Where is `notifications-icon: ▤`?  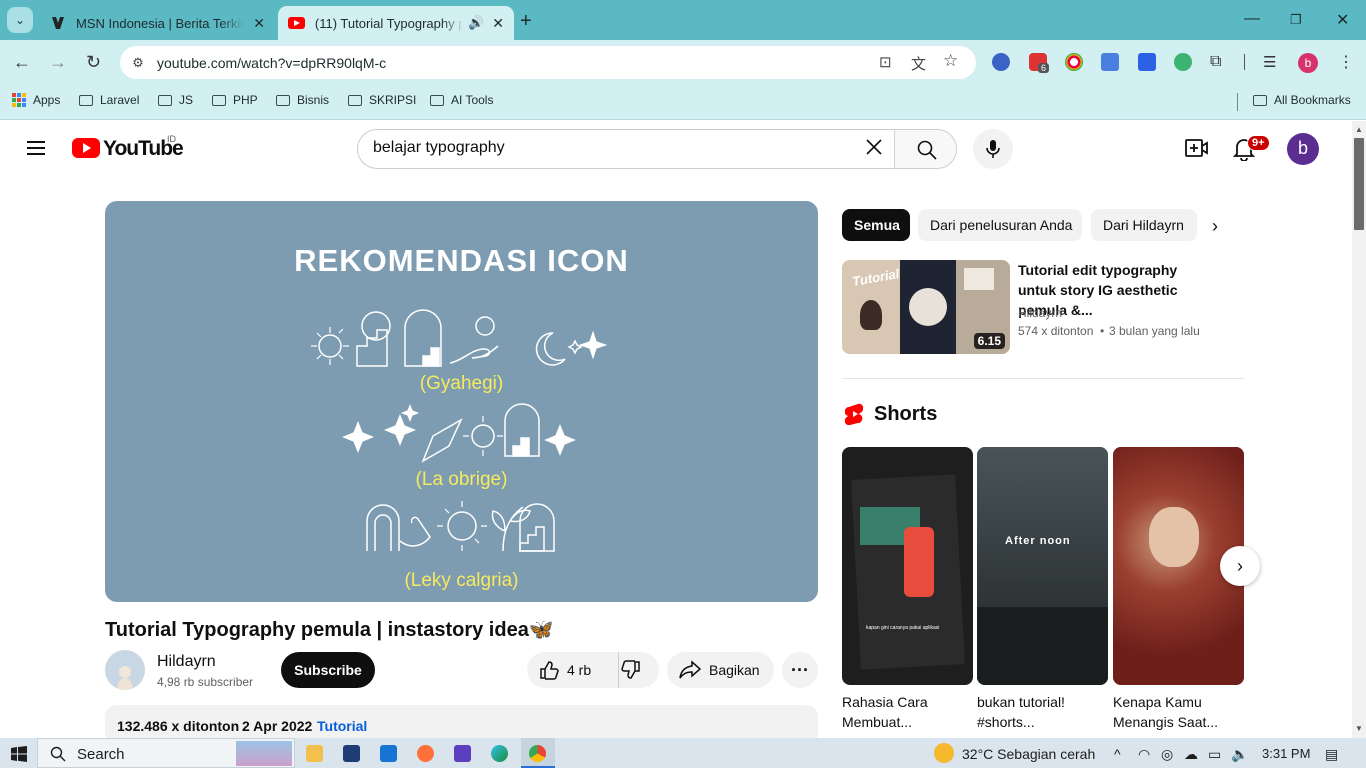 notifications-icon: ▤ is located at coordinates (1331, 754).